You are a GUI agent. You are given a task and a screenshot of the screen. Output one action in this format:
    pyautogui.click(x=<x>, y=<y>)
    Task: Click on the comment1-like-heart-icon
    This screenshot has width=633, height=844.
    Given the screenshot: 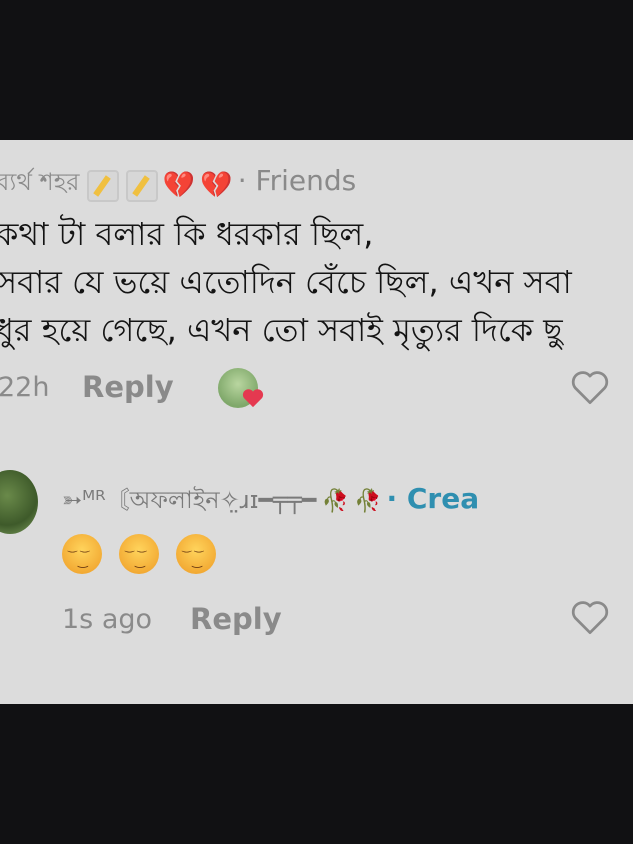 What is the action you would take?
    pyautogui.click(x=590, y=388)
    